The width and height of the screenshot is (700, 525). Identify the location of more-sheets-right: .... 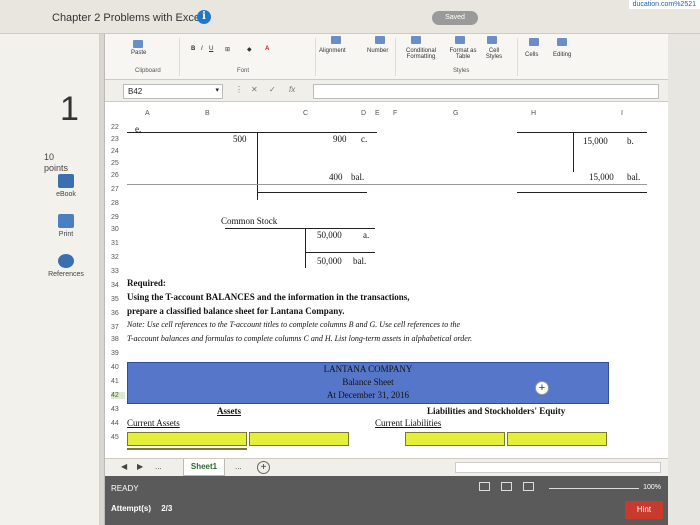
(238, 466).